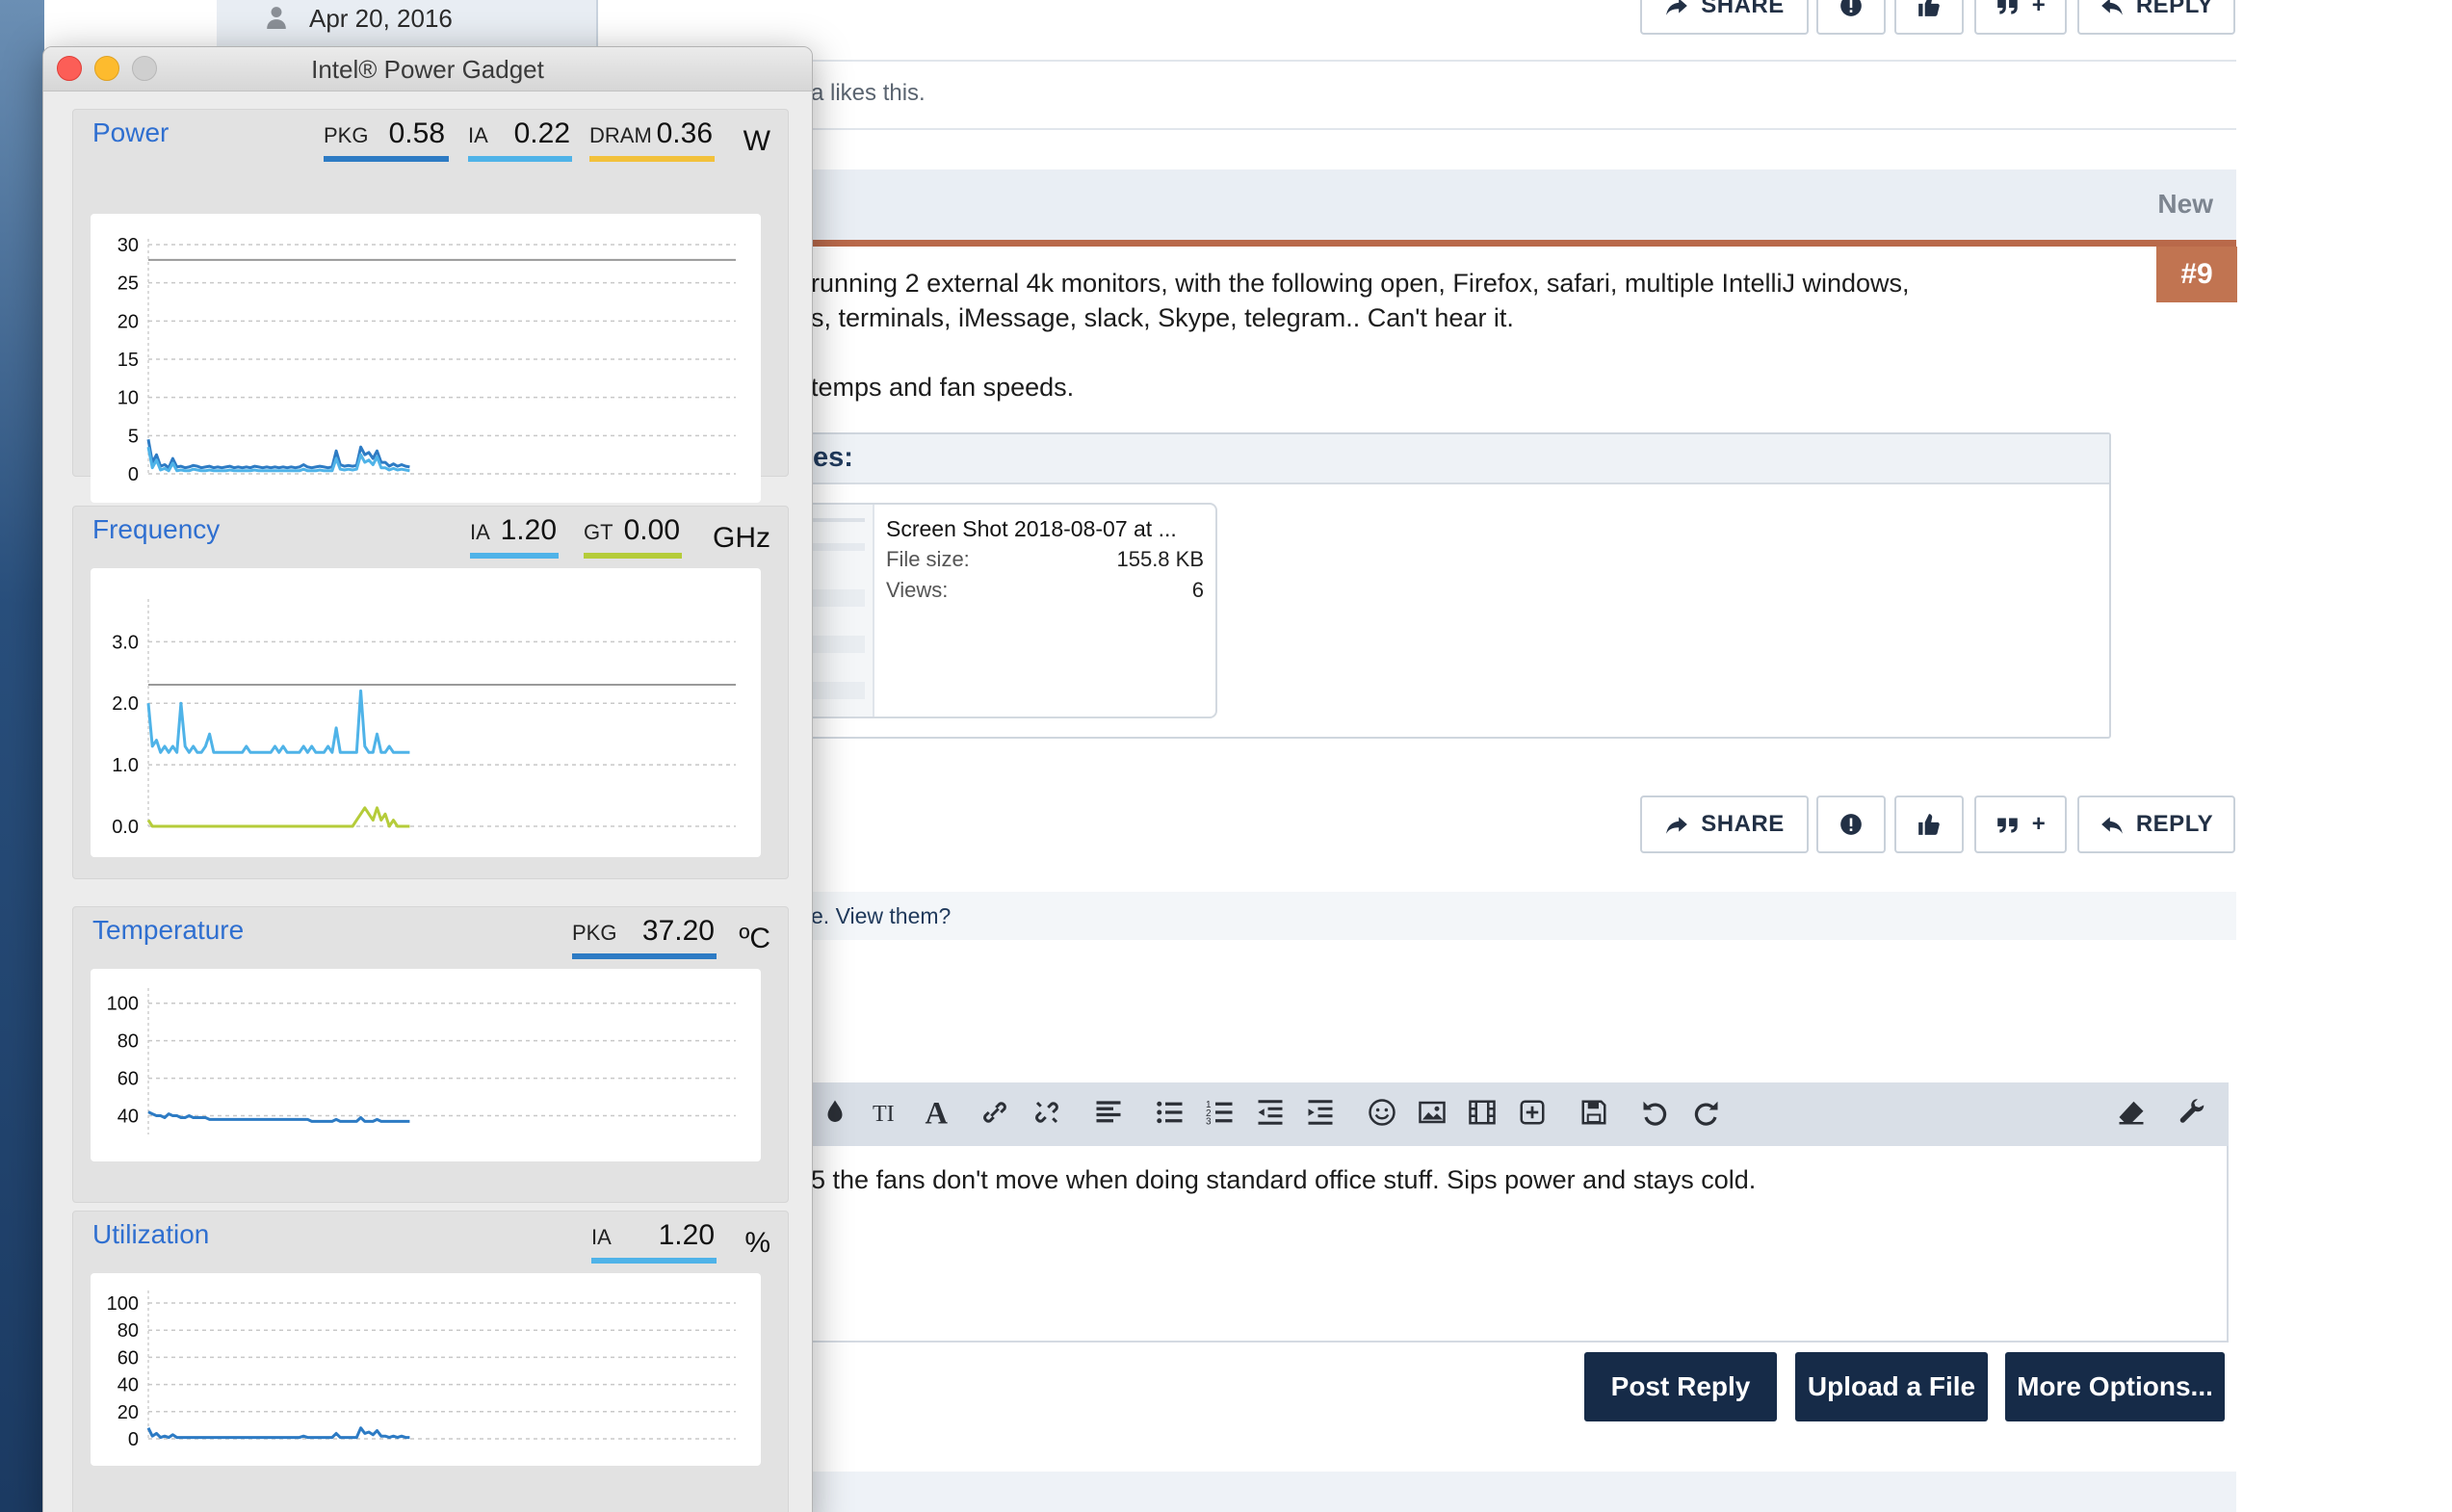  What do you see at coordinates (133, 437) in the screenshot?
I see `y-tick-label: 5` at bounding box center [133, 437].